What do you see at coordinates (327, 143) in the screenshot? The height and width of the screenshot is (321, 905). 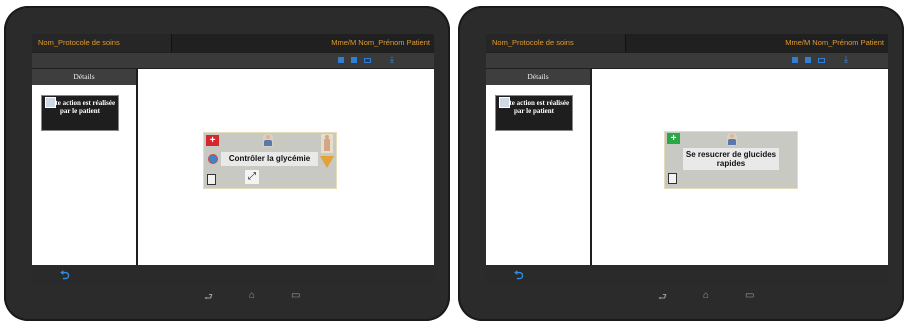 I see `body-icon` at bounding box center [327, 143].